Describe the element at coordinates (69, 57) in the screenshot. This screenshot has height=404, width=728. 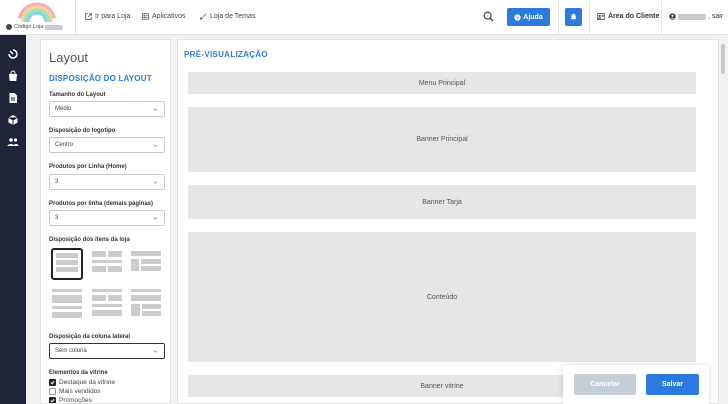
I see `panel-title: Layout` at that location.